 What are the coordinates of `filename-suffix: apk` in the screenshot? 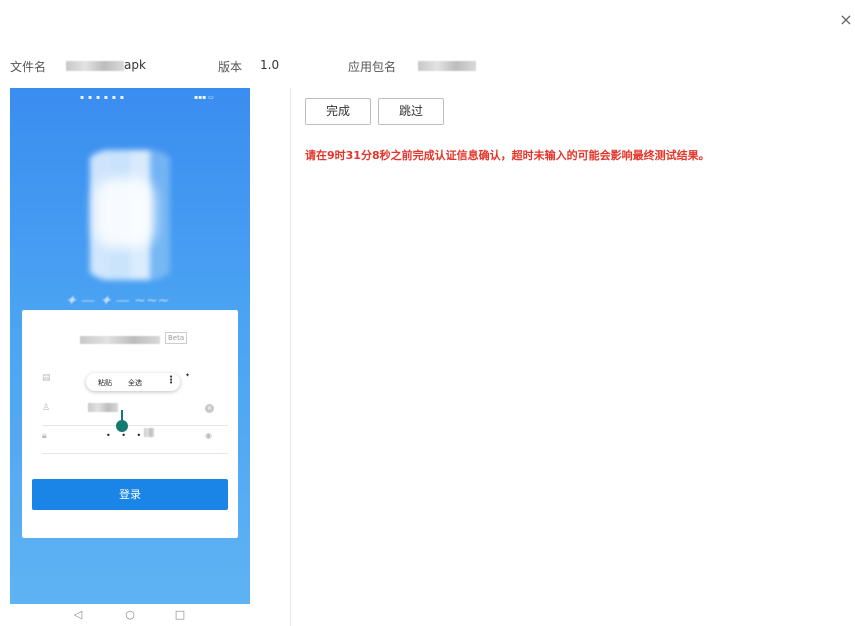 It's located at (135, 65).